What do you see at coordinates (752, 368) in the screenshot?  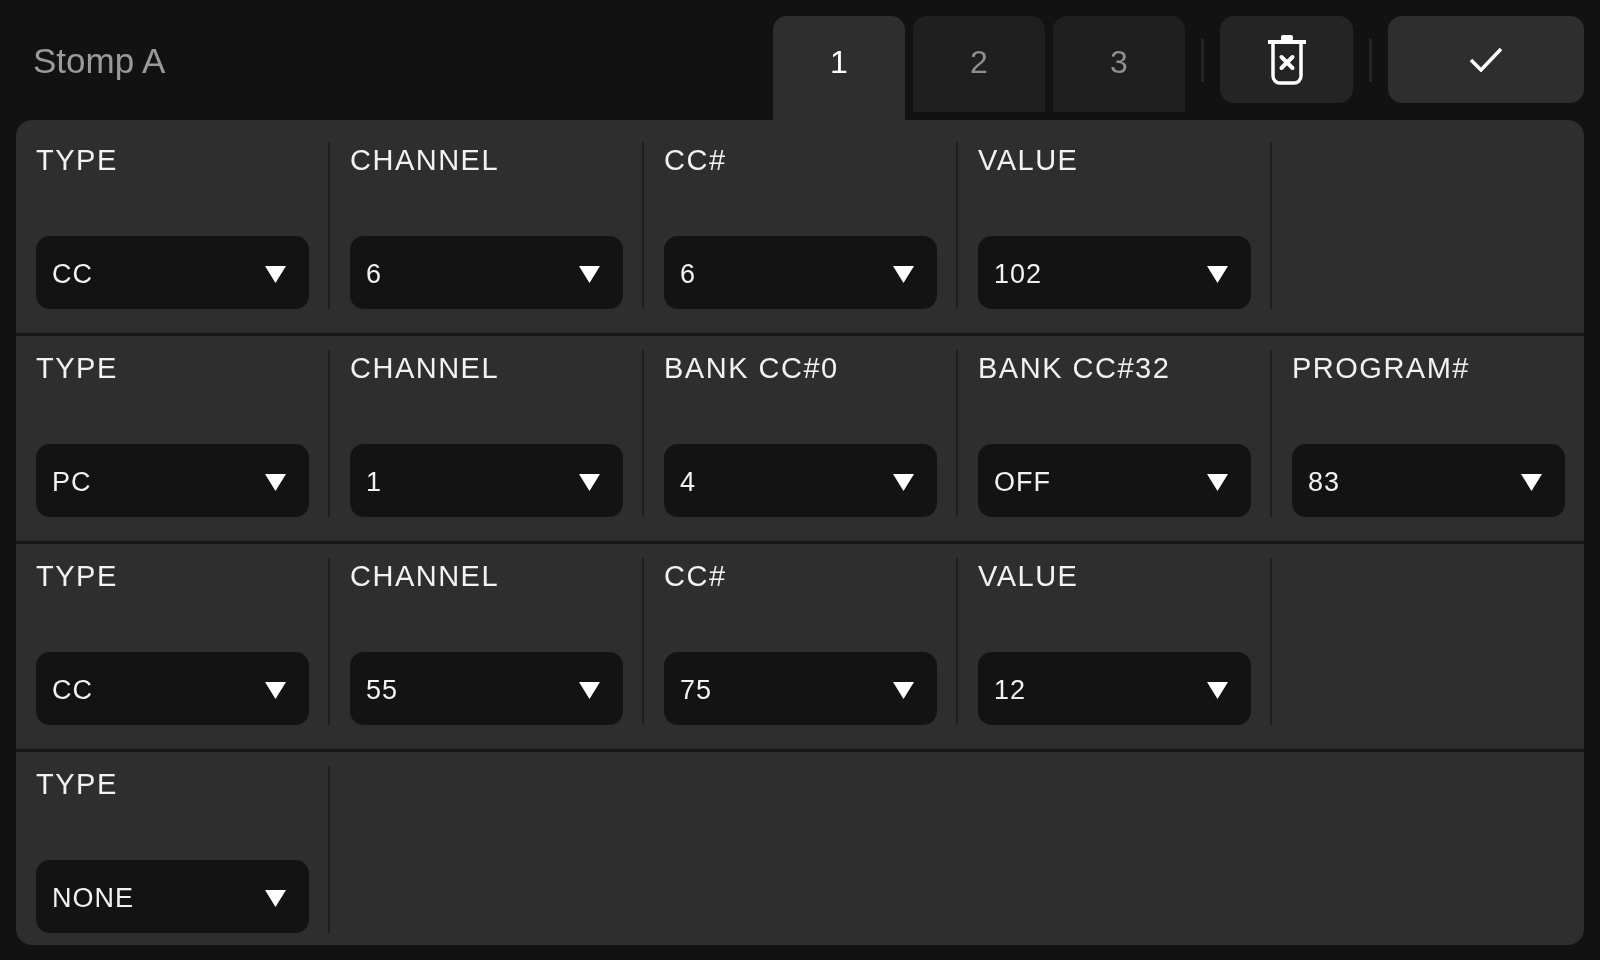 I see `field-label: BANK CC#0` at bounding box center [752, 368].